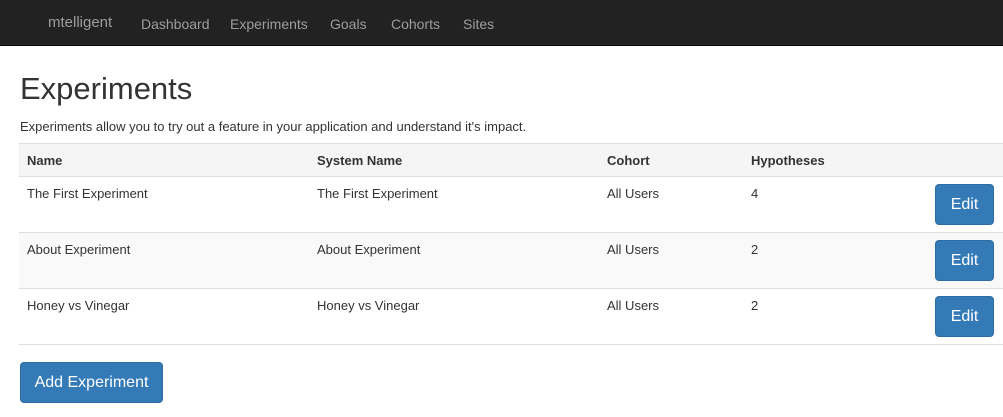 The height and width of the screenshot is (417, 1003). What do you see at coordinates (79, 249) in the screenshot?
I see `cell-name: About Experiment` at bounding box center [79, 249].